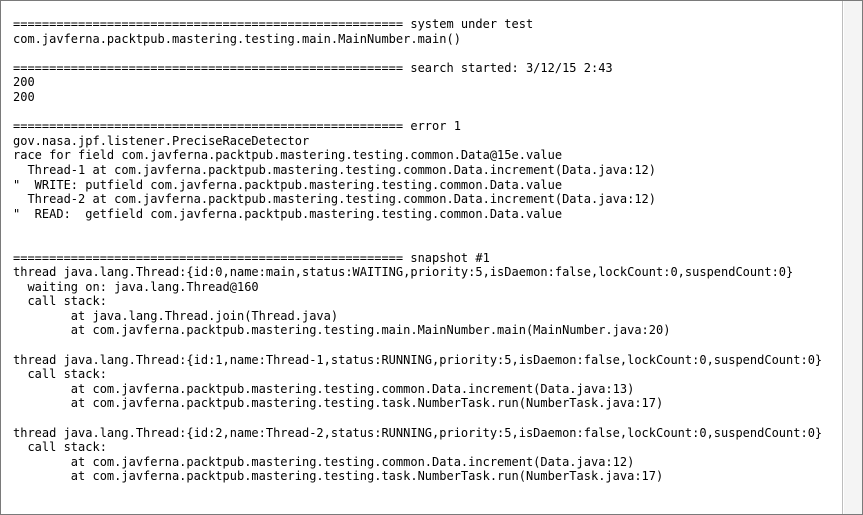 This screenshot has height=515, width=863. What do you see at coordinates (853, 257) in the screenshot?
I see `vertical-scrollbar` at bounding box center [853, 257].